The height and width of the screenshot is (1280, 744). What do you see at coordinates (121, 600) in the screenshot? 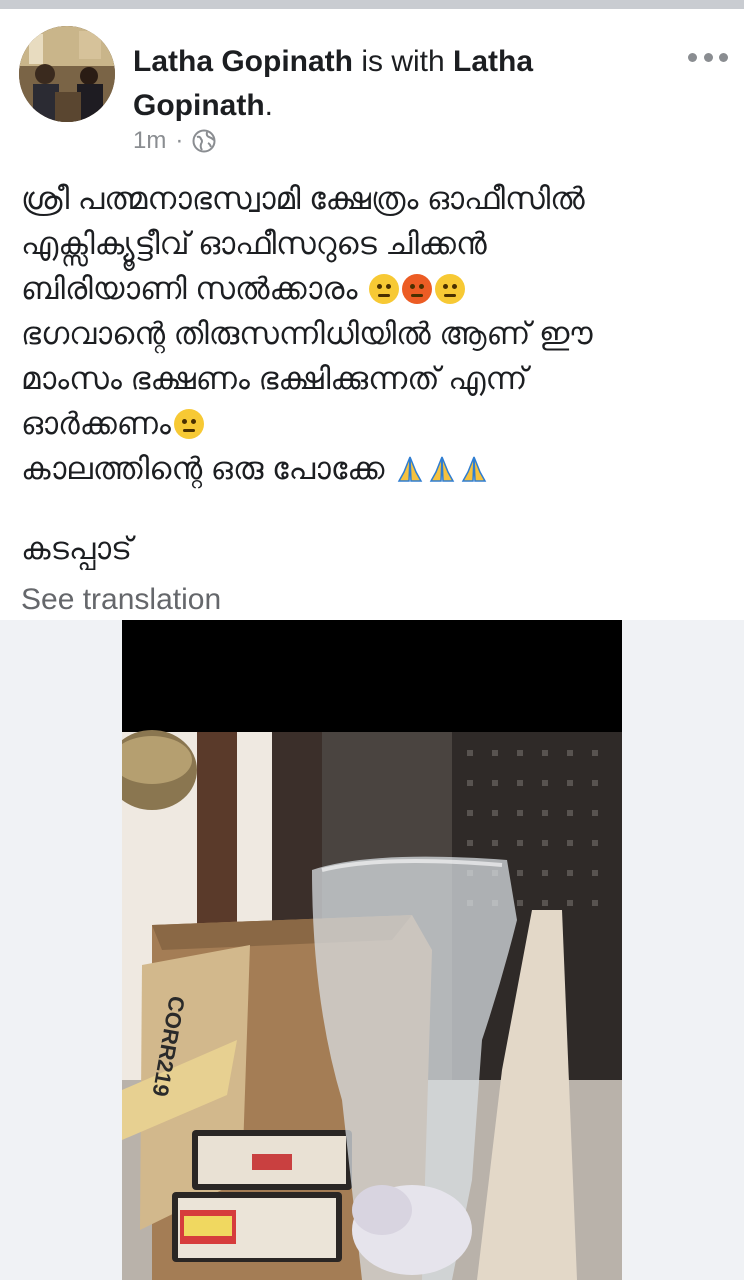
I see `see-translation-link: See translation` at bounding box center [121, 600].